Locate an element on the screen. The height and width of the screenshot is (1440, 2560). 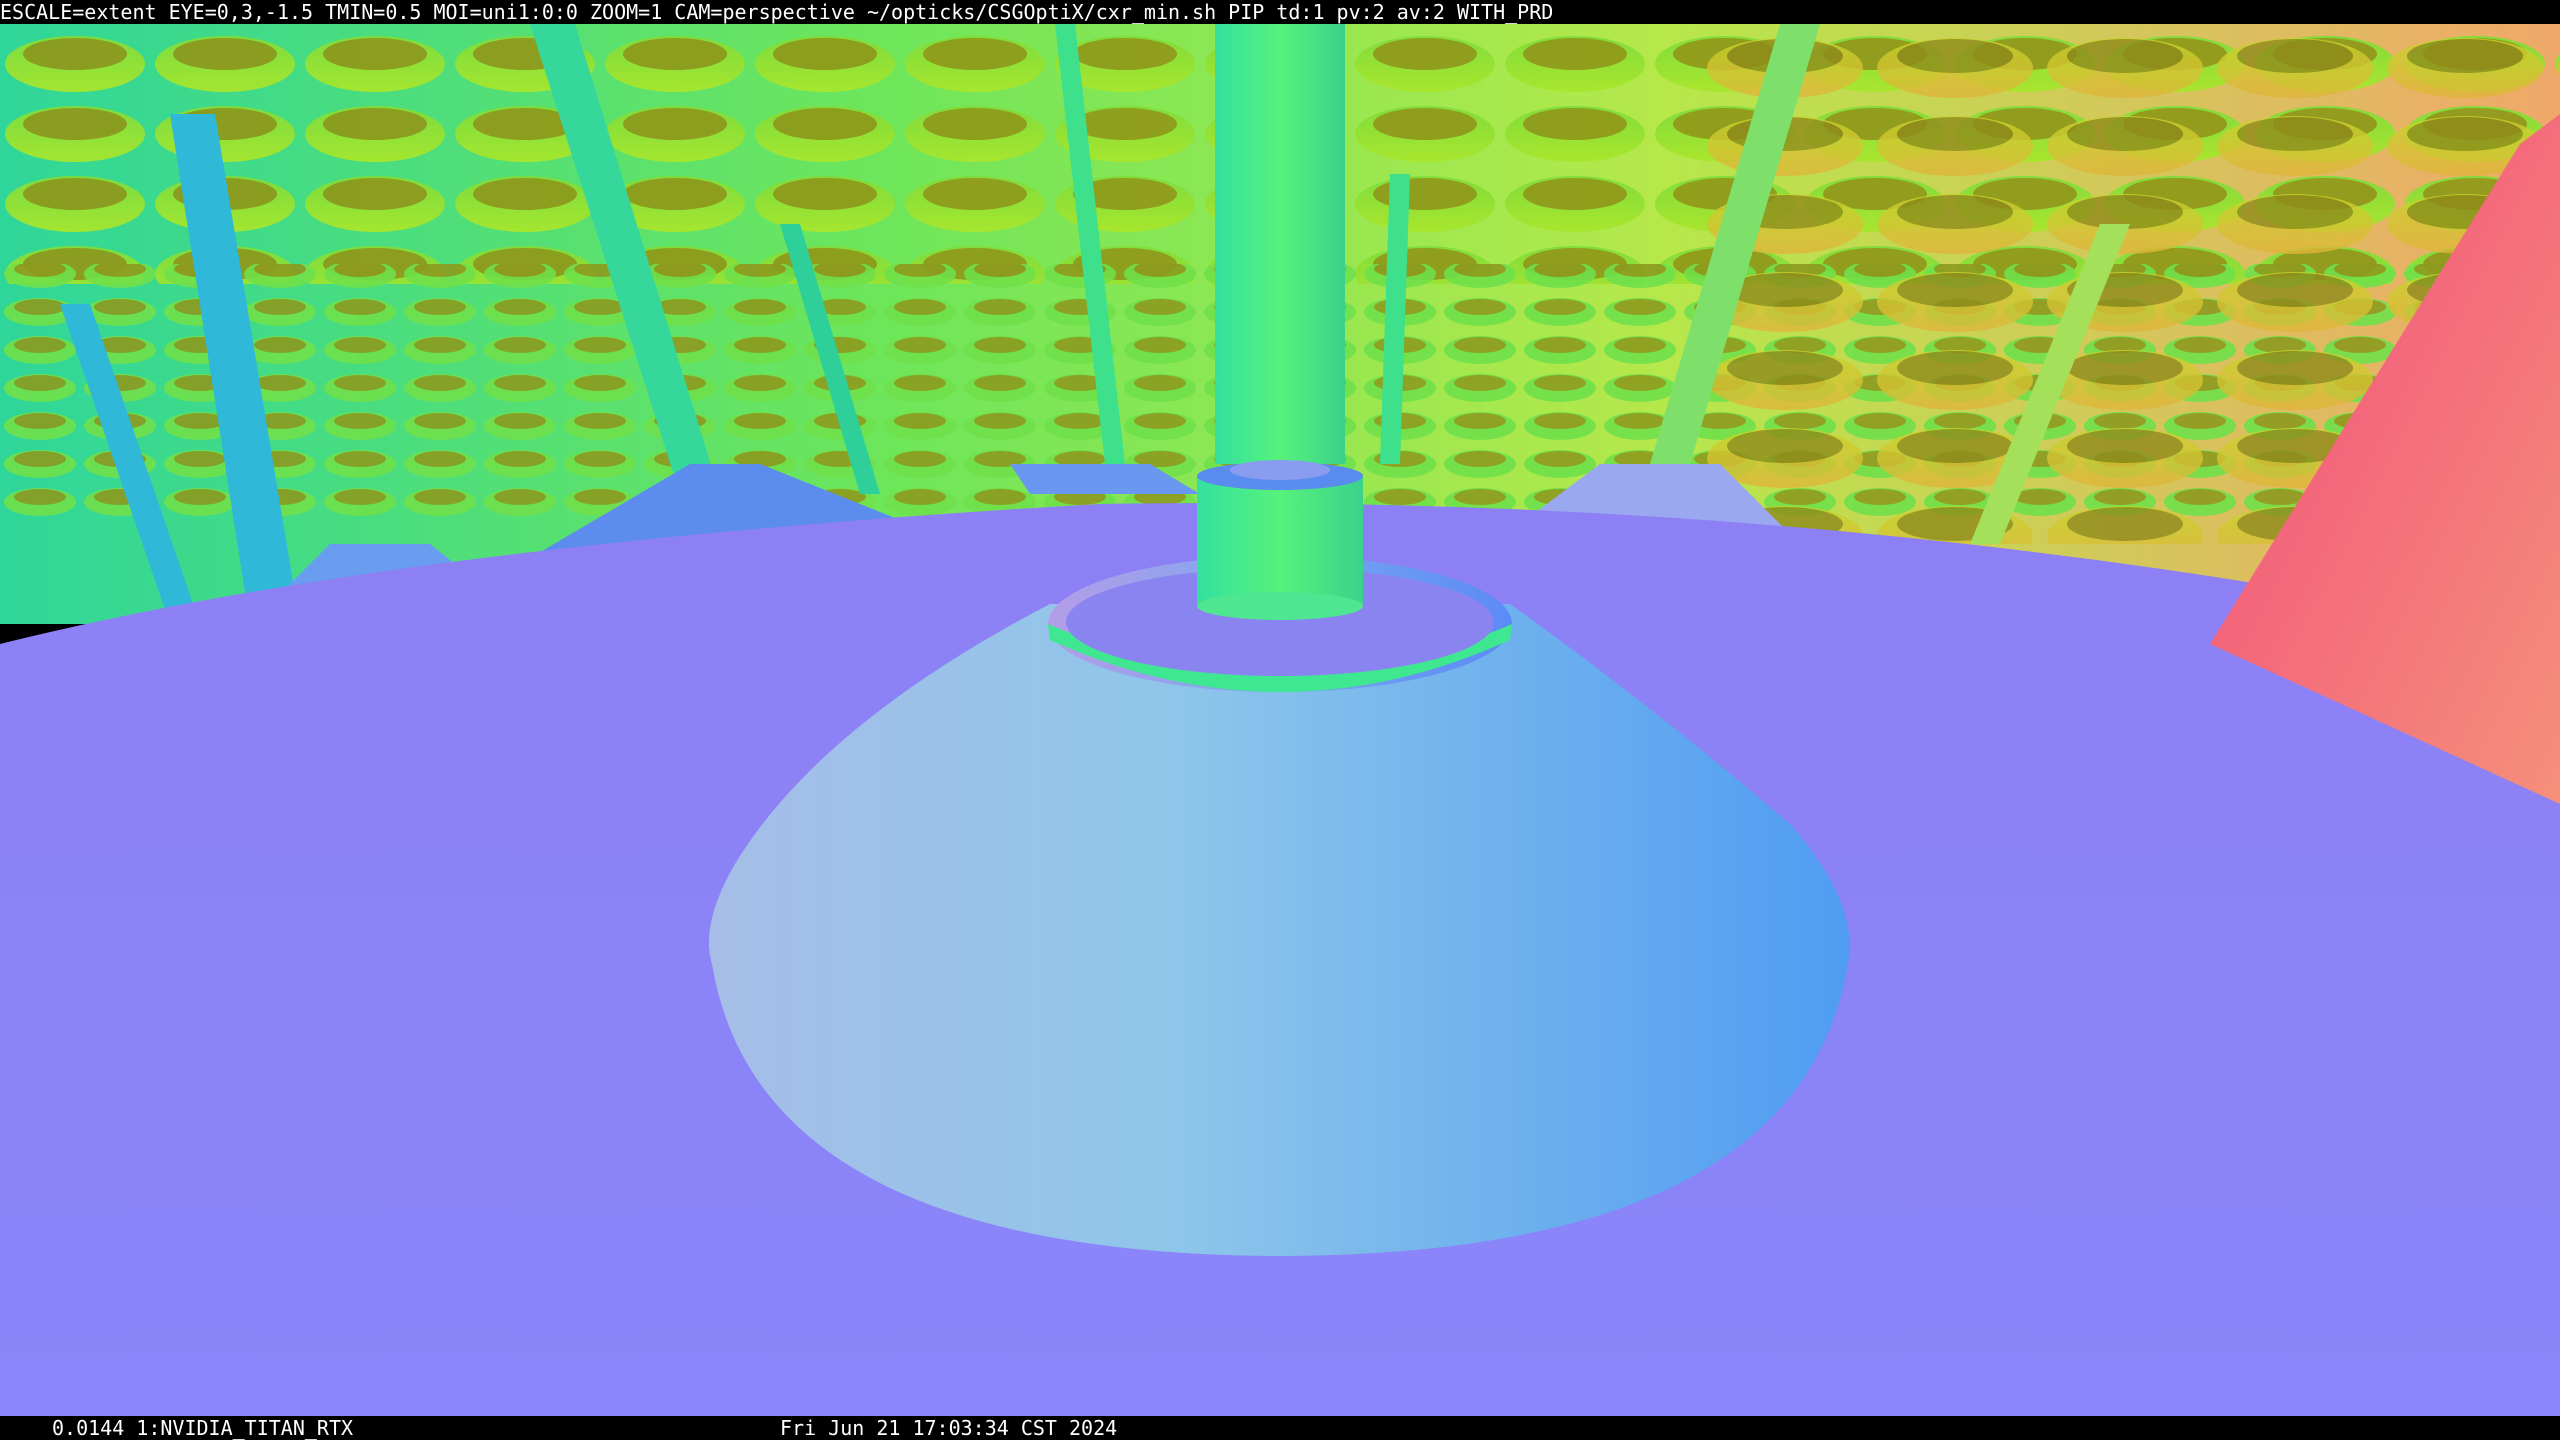
frame-time-gpu: 0.0144 1:NVIDIA_TITAN_RTX is located at coordinates (203, 1428).